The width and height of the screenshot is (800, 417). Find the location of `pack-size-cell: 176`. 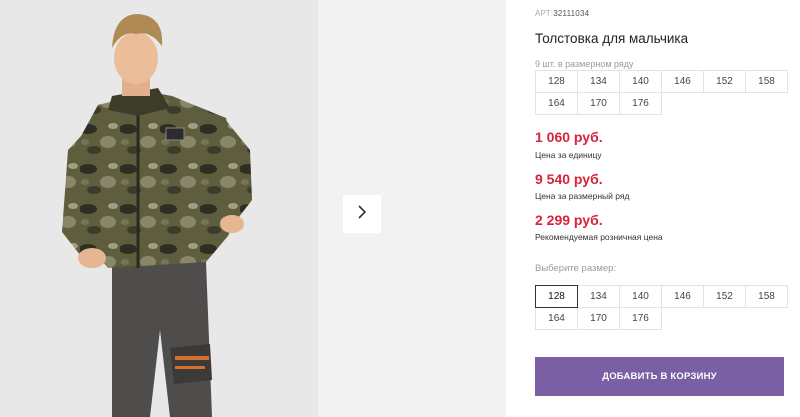

pack-size-cell: 176 is located at coordinates (640, 103).